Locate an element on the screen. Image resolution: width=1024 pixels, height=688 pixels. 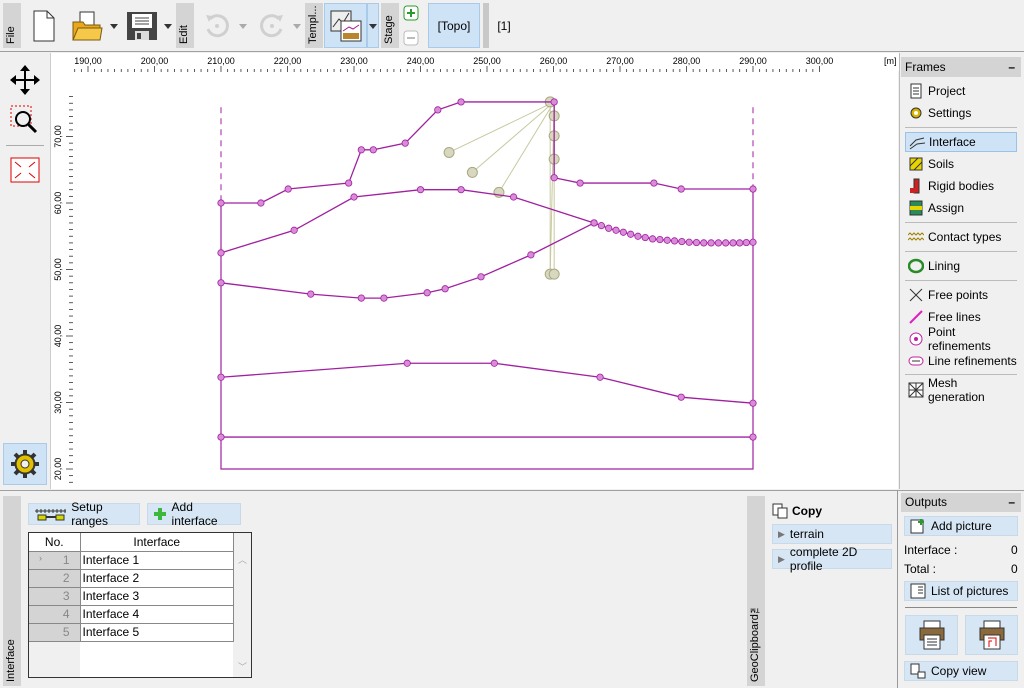
undo-button is located at coordinates (217, 26).